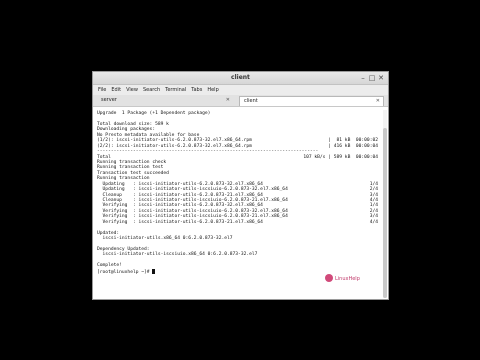  I want to click on terminal-line-text: Downloading packages:, so click(126, 130).